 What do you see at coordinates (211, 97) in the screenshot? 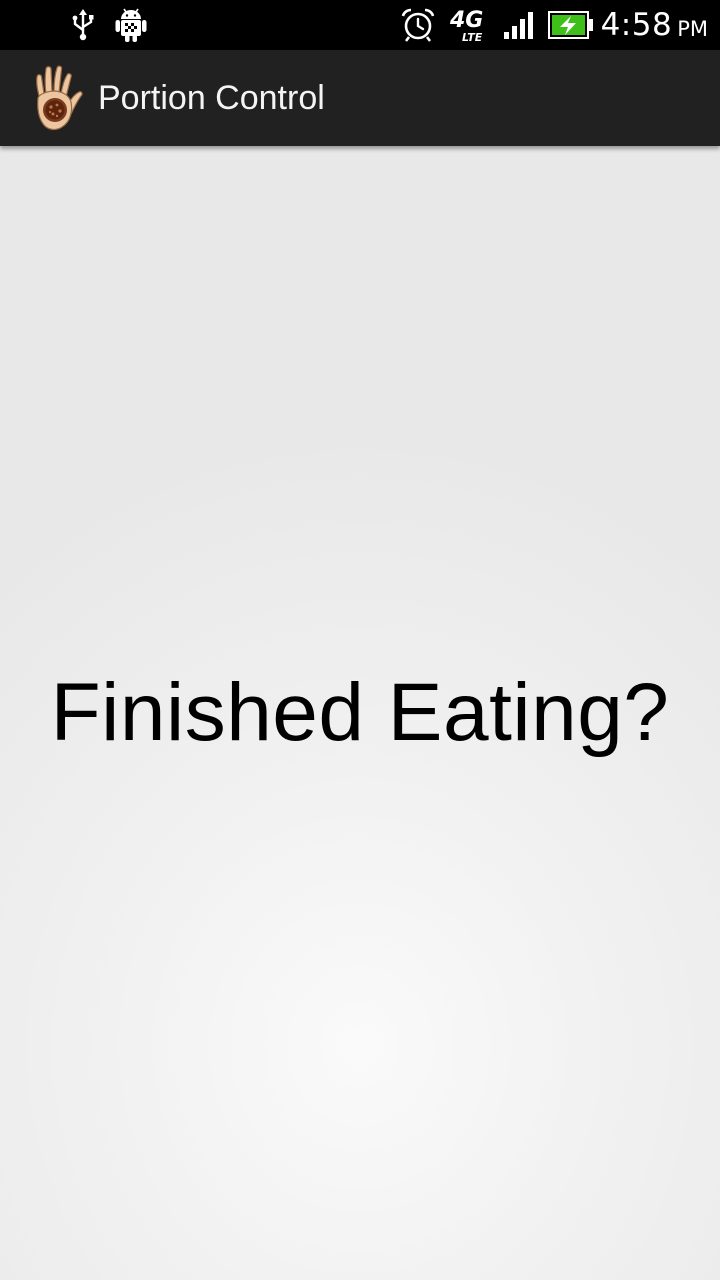
I see `app-title: Portion Control` at bounding box center [211, 97].